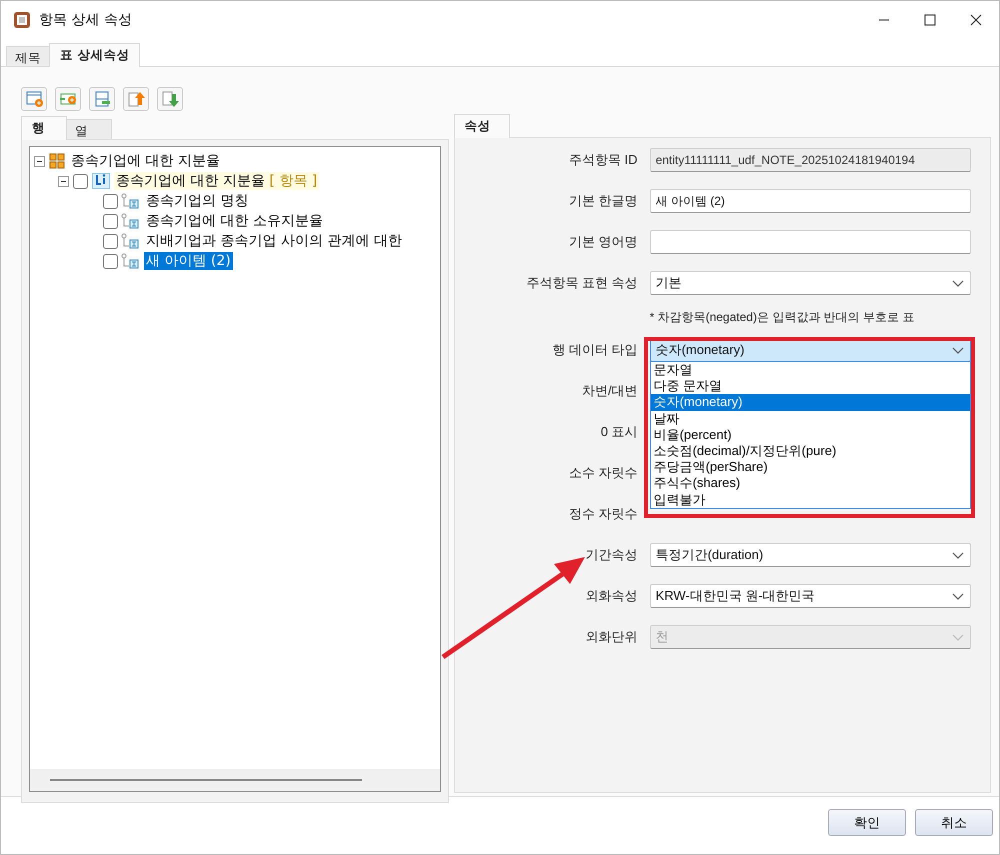 The height and width of the screenshot is (855, 1000). I want to click on note-text: * 차감항목(negated)은 입력값과 반대의 부호로 표, so click(783, 317).